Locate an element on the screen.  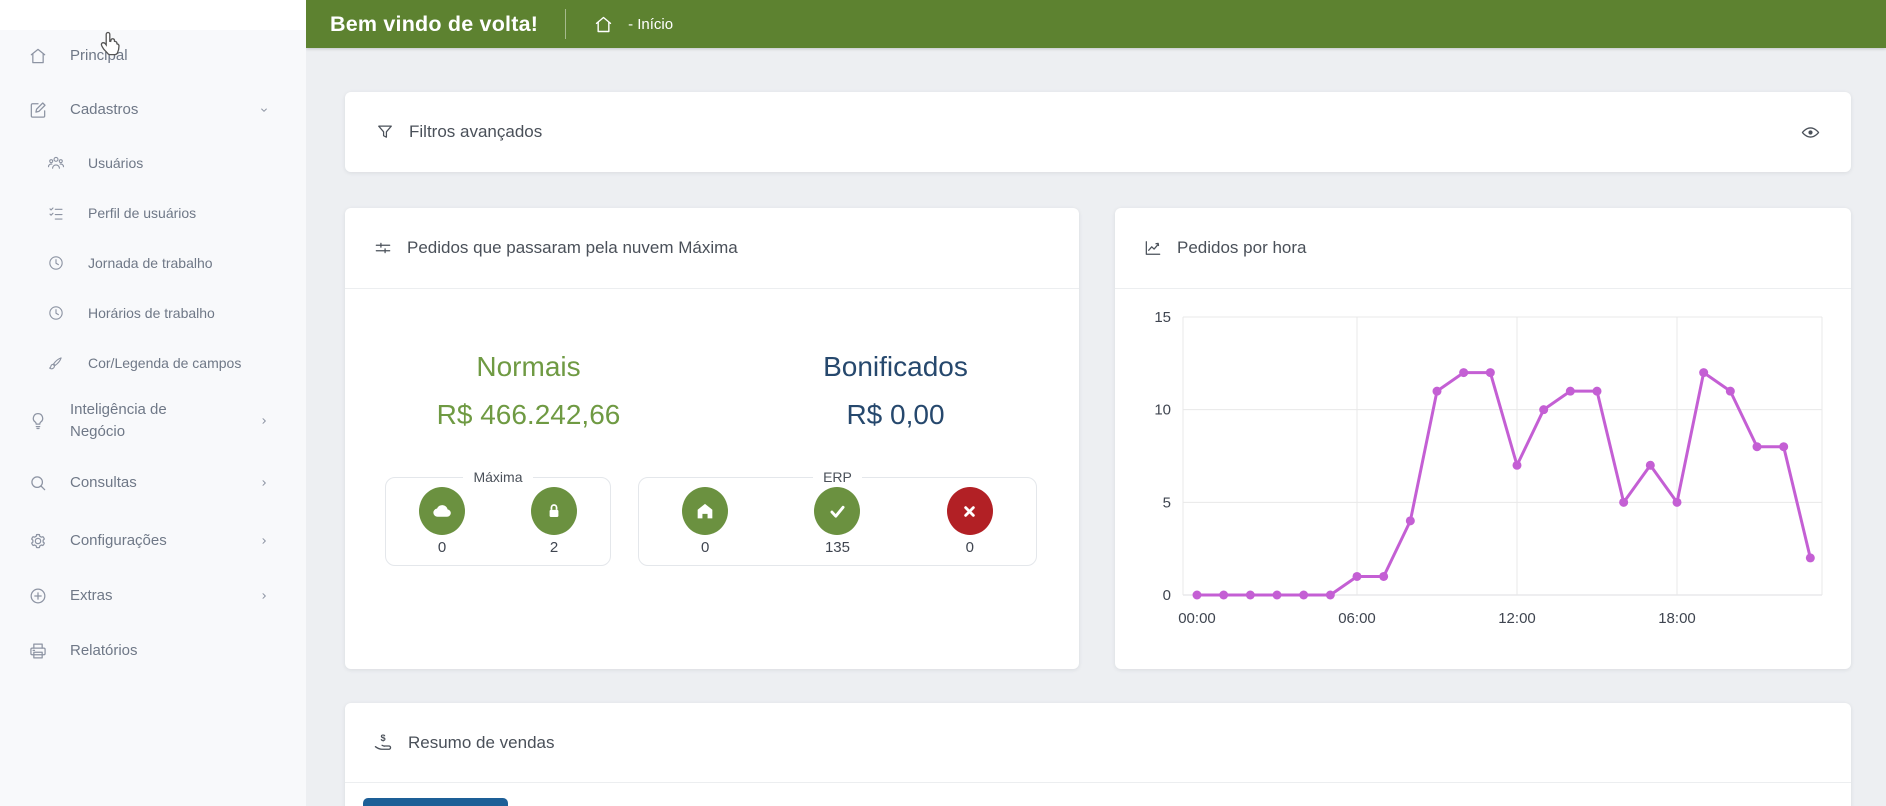
sidebar-item-usuarios: Usuários is located at coordinates (153, 163).